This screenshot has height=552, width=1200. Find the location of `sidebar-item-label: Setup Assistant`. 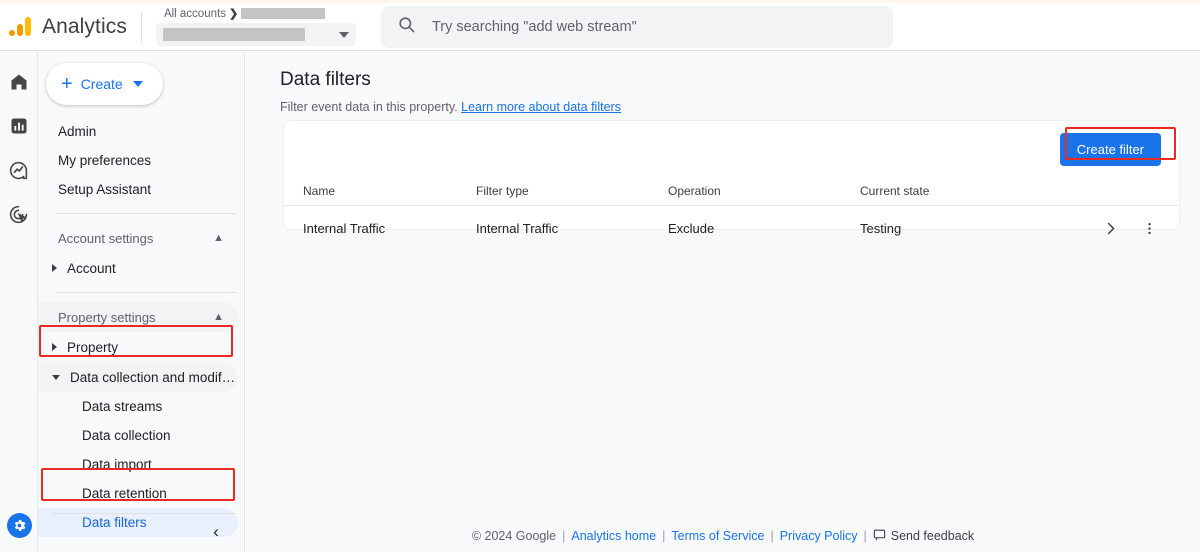

sidebar-item-label: Setup Assistant is located at coordinates (105, 189).